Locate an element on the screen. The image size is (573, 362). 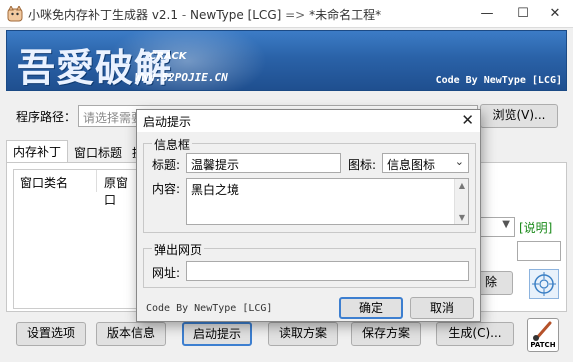
info-box-group-title: 信息框 is located at coordinates (172, 144).